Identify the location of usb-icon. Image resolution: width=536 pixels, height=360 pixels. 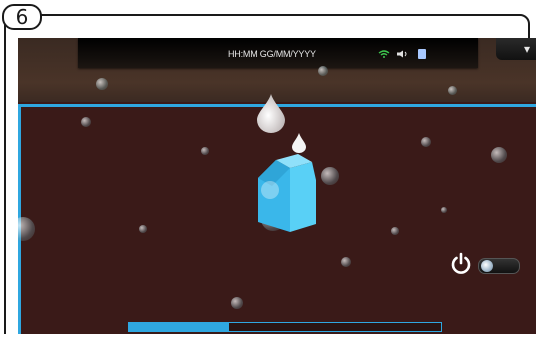
(422, 54).